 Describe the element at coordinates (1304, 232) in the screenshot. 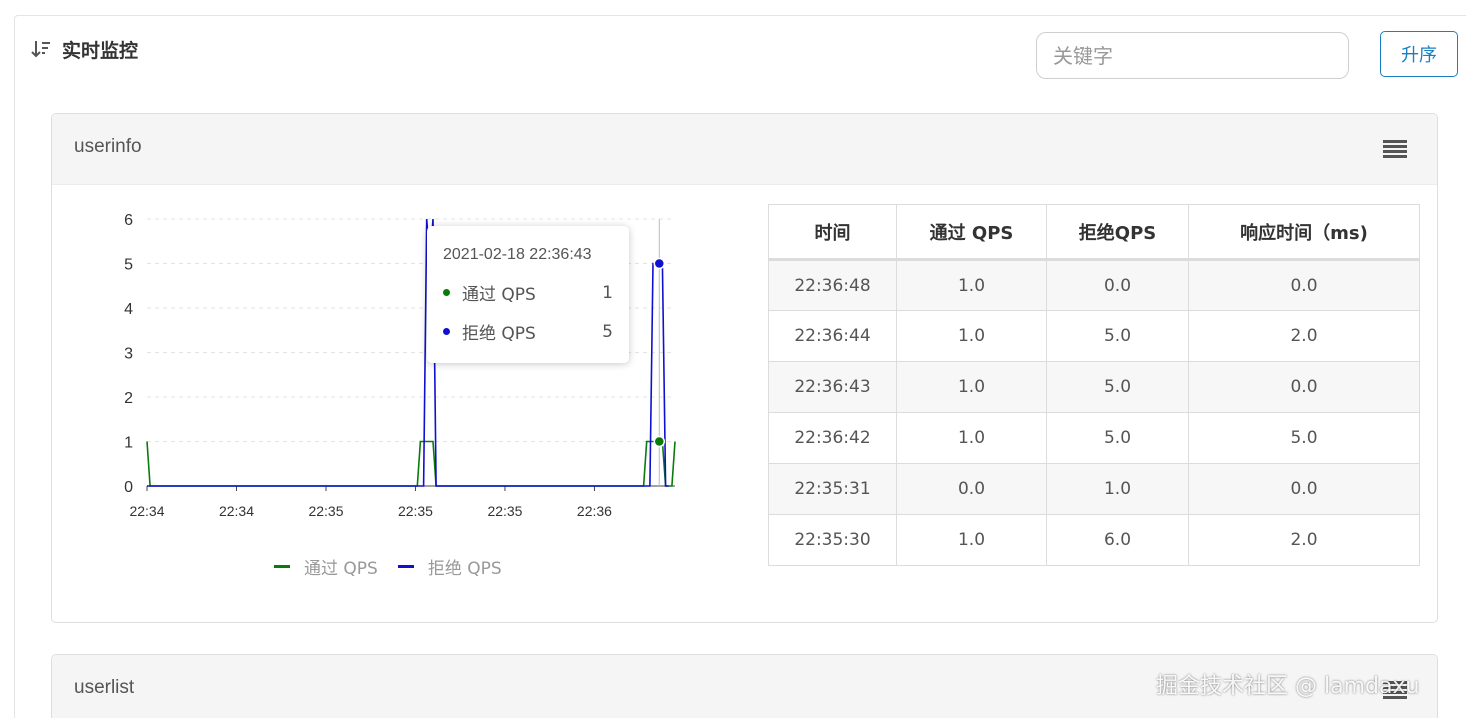

I see `column-header-rt: 响应时间（ms)` at that location.